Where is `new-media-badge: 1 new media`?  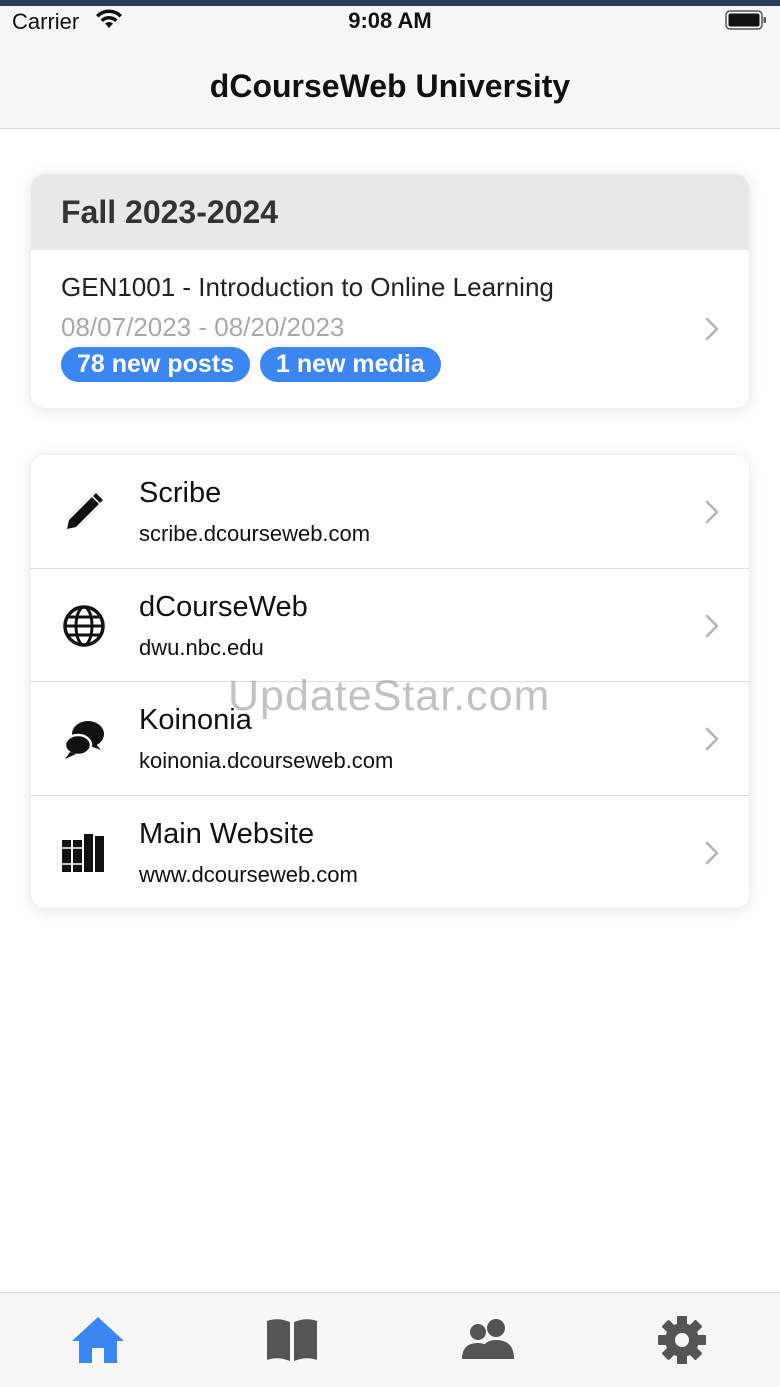 new-media-badge: 1 new media is located at coordinates (350, 364).